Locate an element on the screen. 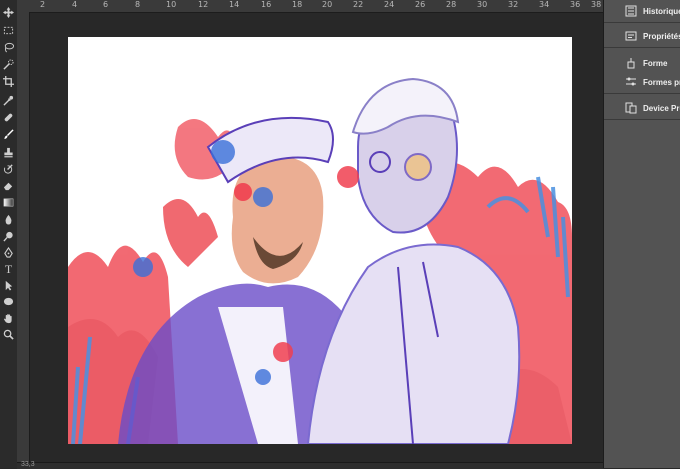 This screenshot has width=680, height=469. tool-presets-icon is located at coordinates (631, 82).